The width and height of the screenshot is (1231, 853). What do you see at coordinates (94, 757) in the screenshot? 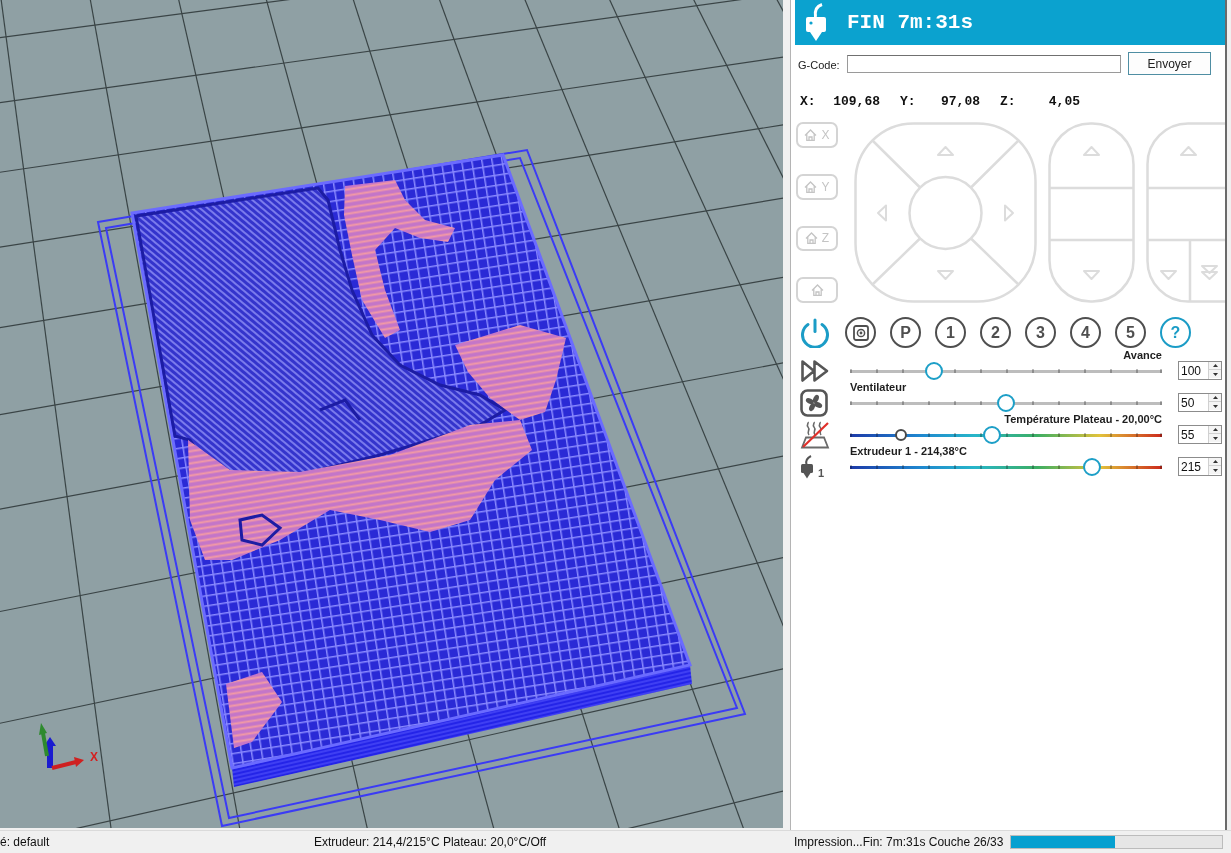
I see `axis-label: X` at bounding box center [94, 757].